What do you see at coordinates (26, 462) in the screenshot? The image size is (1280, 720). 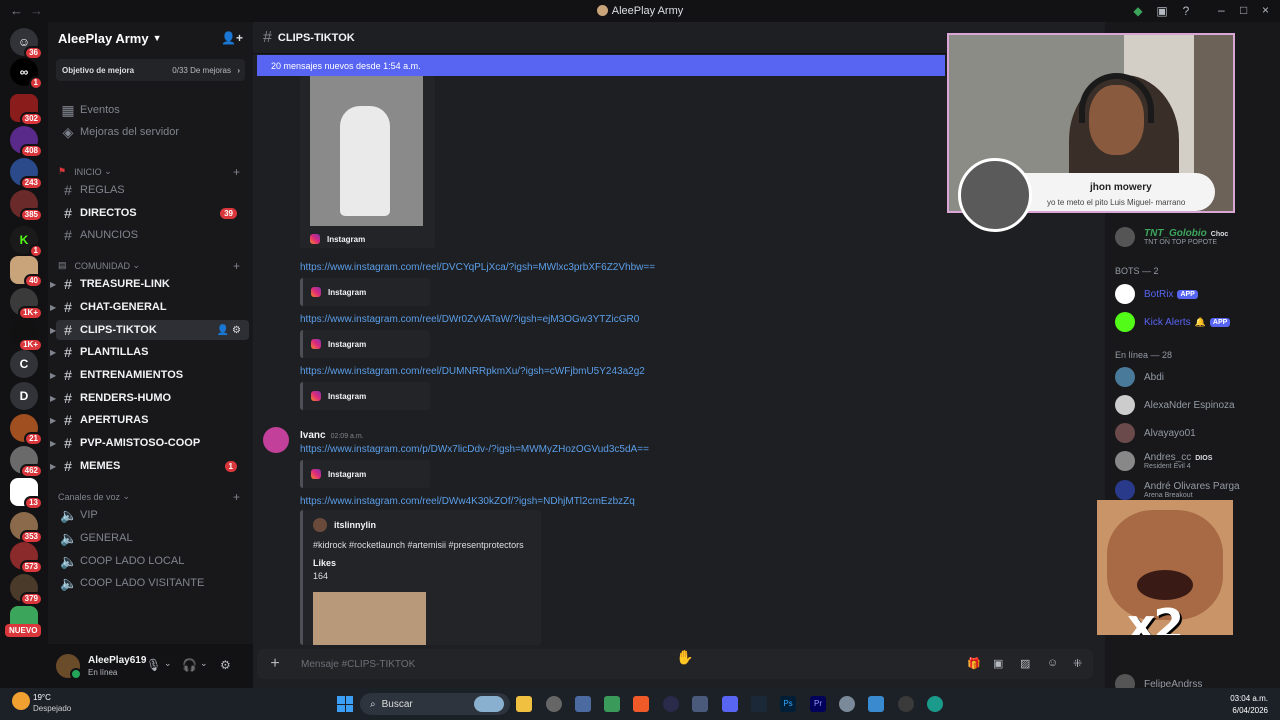 I see `server-icon: 462` at bounding box center [26, 462].